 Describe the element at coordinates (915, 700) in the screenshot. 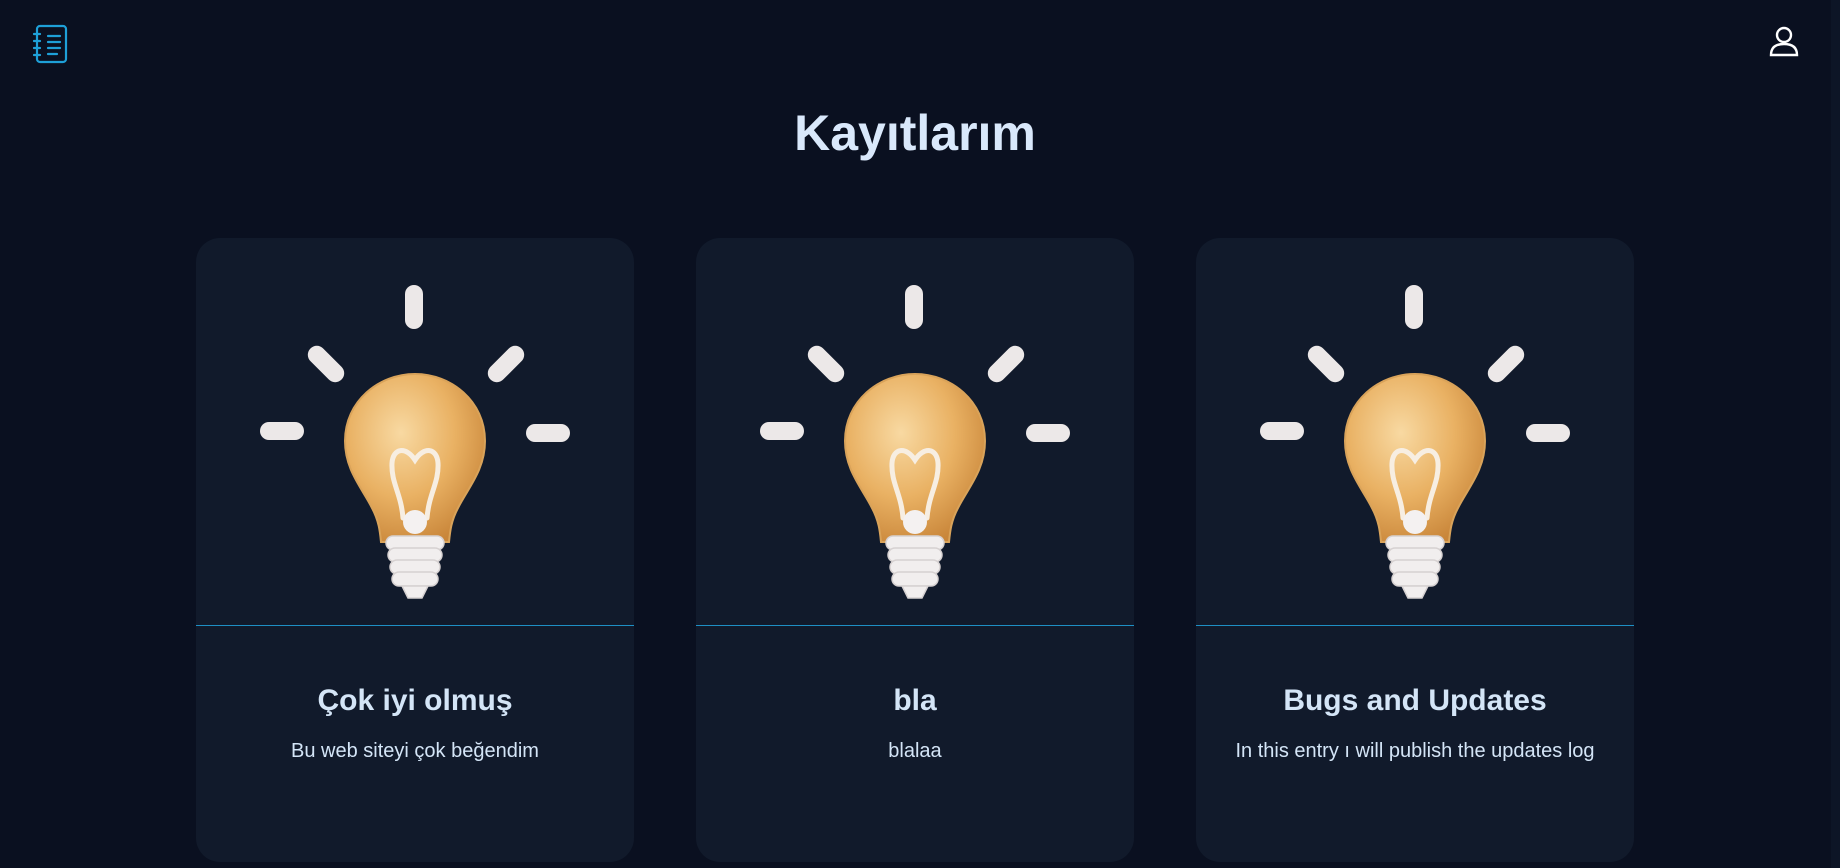

I see `card-title: bla` at that location.